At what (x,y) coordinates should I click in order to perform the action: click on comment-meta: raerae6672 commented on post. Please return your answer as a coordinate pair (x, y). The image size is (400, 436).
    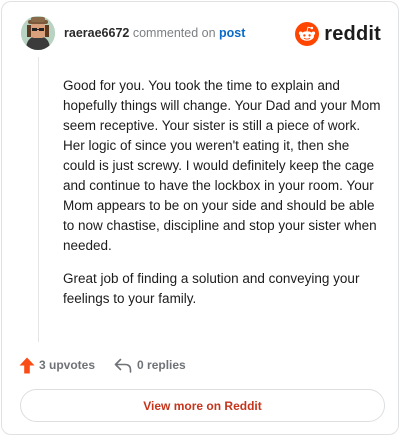
    Looking at the image, I should click on (154, 33).